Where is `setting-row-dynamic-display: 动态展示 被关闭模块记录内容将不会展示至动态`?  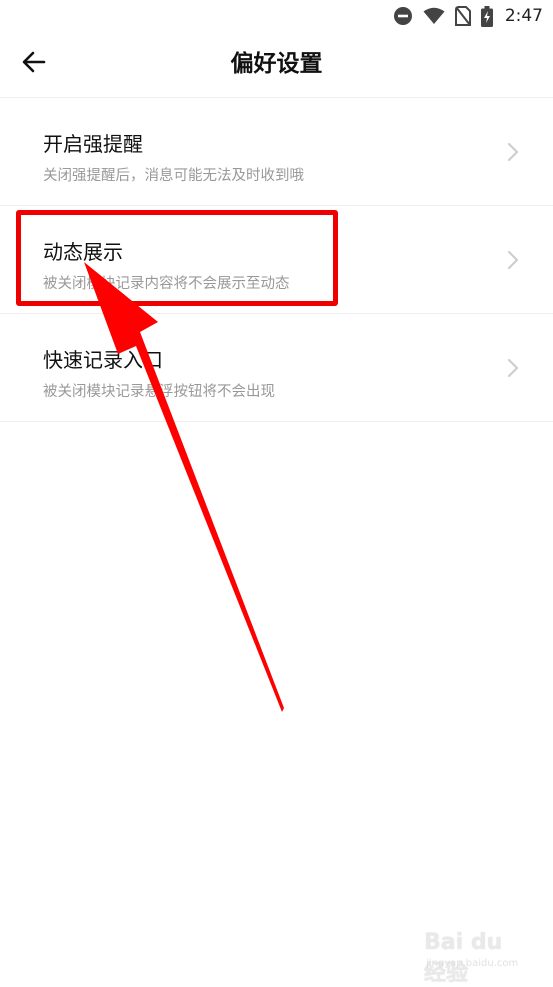
setting-row-dynamic-display: 动态展示 被关闭模块记录内容将不会展示至动态 is located at coordinates (276, 260).